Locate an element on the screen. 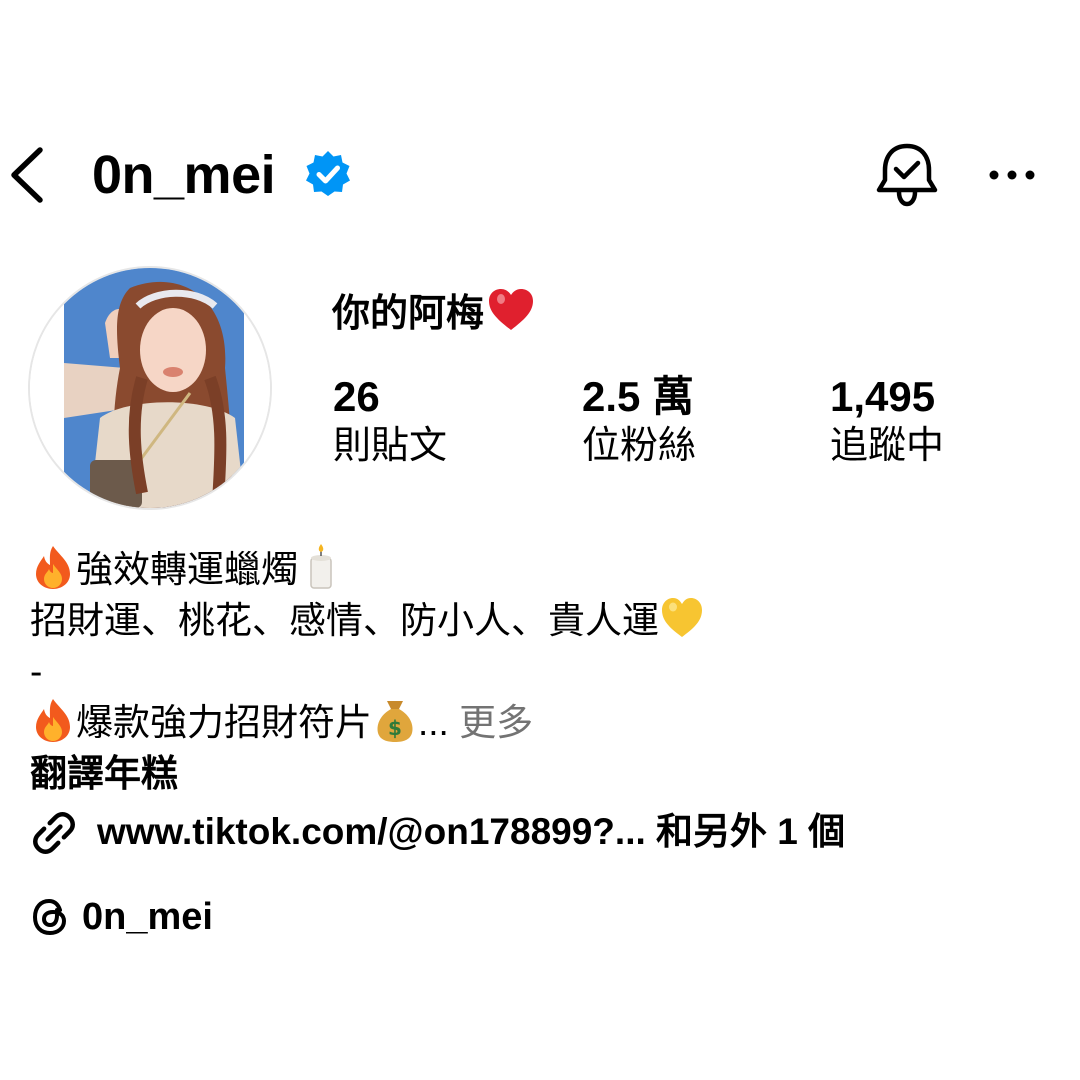 The height and width of the screenshot is (1080, 1080). bio-more-link: 更多 is located at coordinates (496, 722).